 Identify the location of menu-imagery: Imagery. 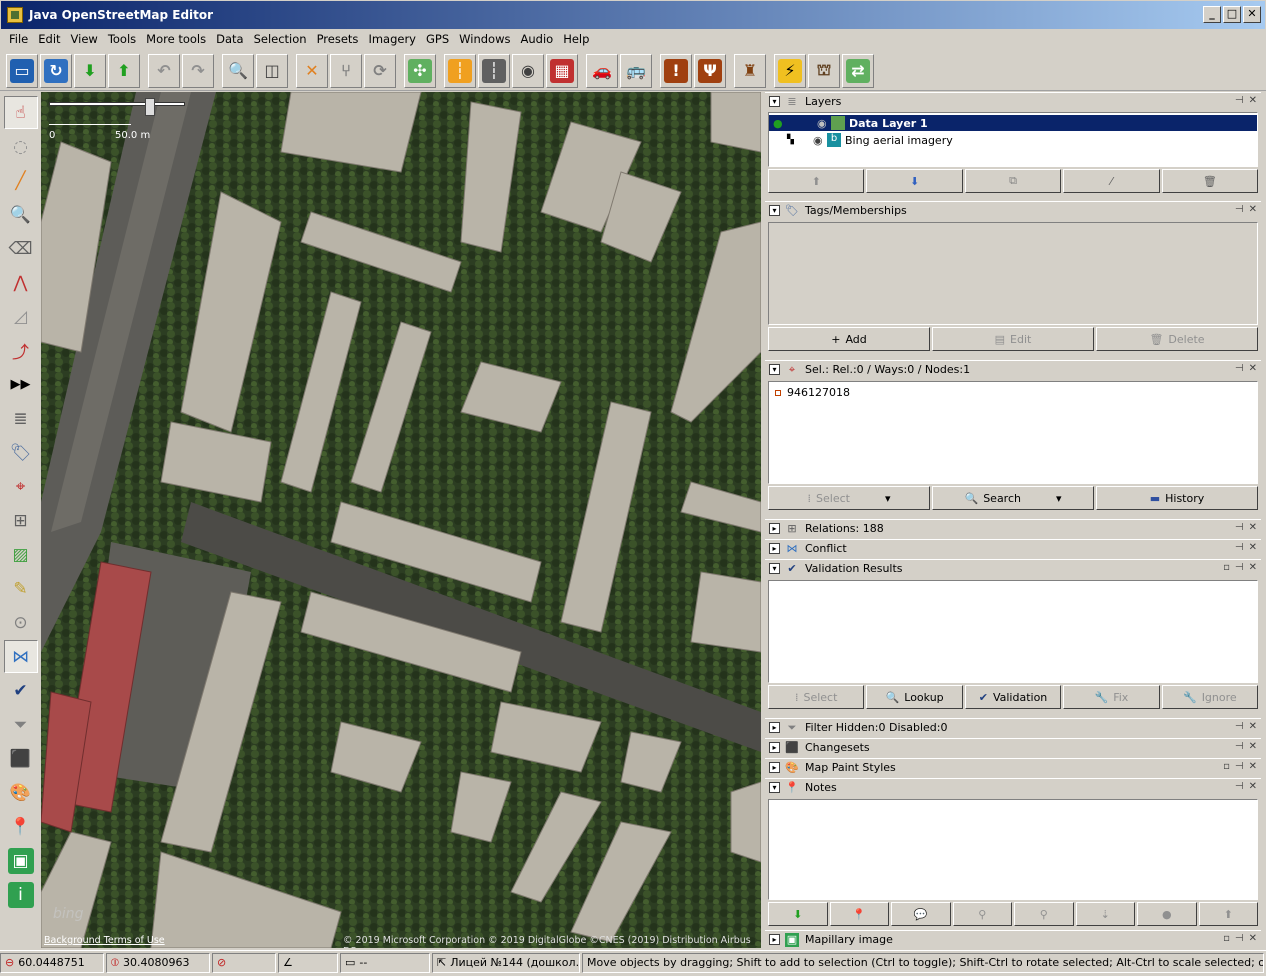
(392, 39).